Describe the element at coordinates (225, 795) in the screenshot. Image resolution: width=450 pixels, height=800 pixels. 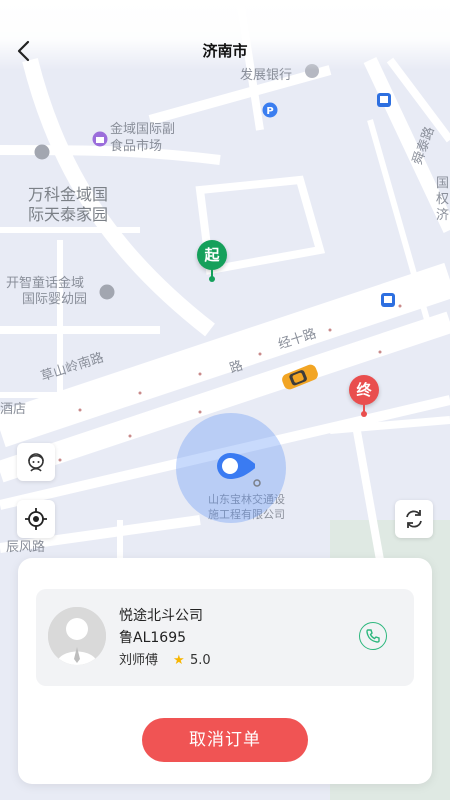
I see `bottom-safe-area` at that location.